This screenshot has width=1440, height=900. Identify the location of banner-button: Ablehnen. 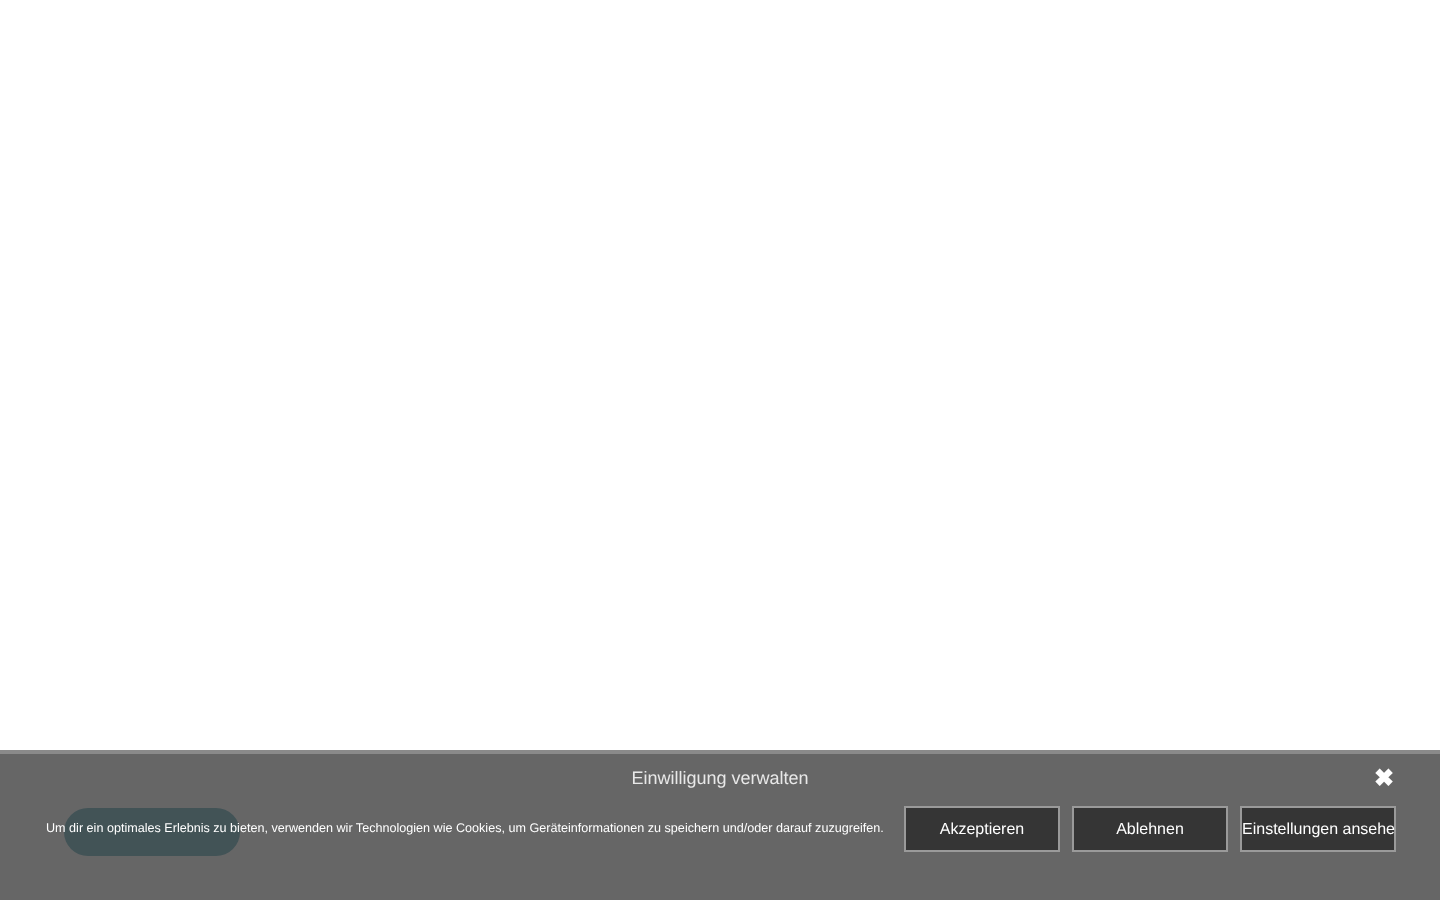
(1150, 829).